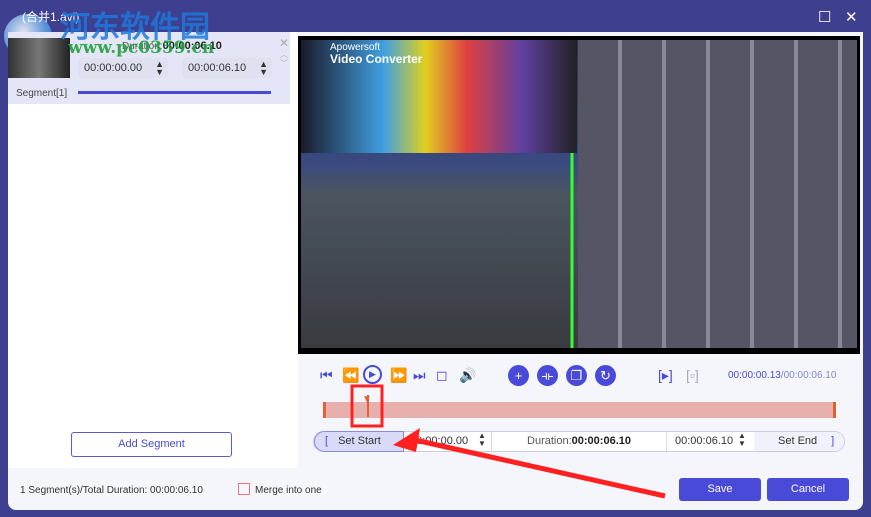  What do you see at coordinates (367, 406) in the screenshot?
I see `annotation-box` at bounding box center [367, 406].